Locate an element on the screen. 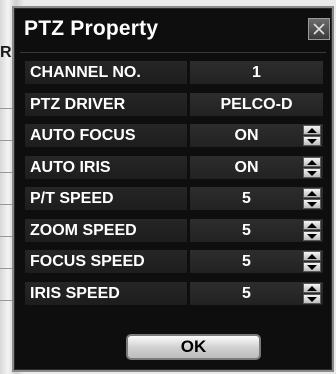 The image size is (336, 374). property-row-zoom-speed: ZOOM SPEED 5 is located at coordinates (173, 230).